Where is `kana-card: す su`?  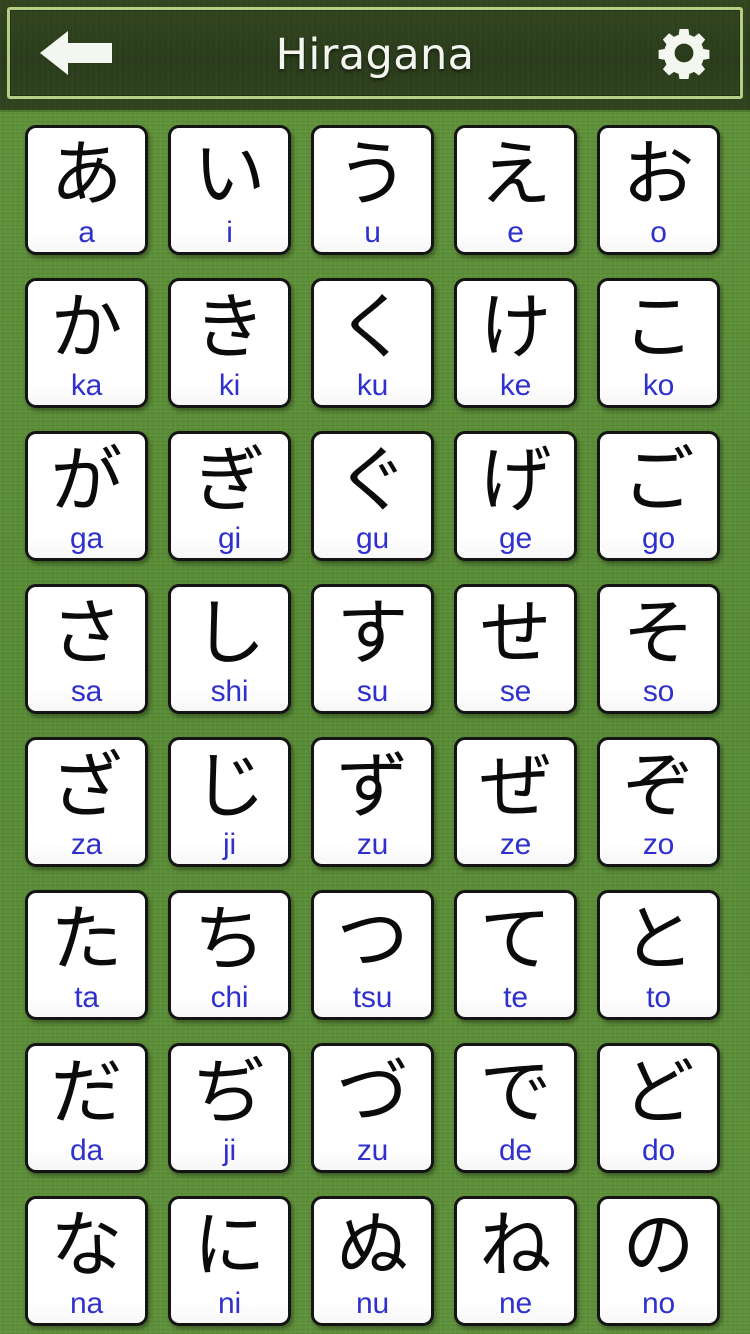
kana-card: す su is located at coordinates (372, 649).